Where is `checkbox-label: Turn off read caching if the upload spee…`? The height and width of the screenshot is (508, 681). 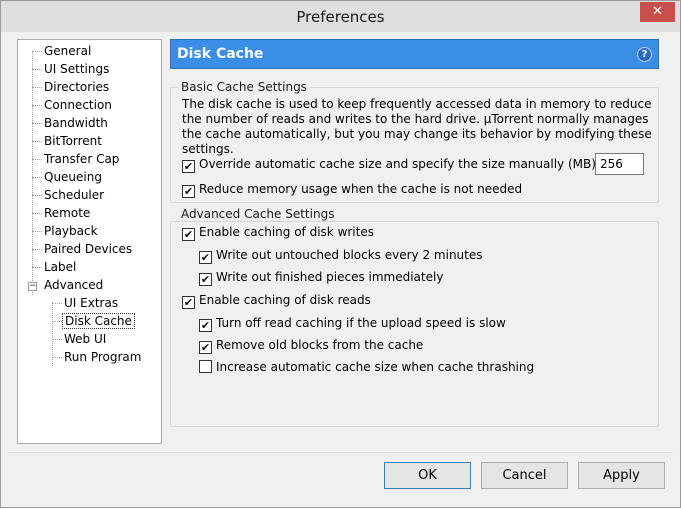 checkbox-label: Turn off read caching if the upload spee… is located at coordinates (361, 323).